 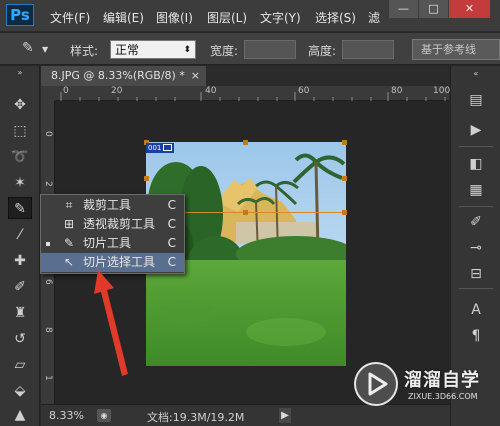 I want to click on slice-image-icon, so click(x=167, y=147).